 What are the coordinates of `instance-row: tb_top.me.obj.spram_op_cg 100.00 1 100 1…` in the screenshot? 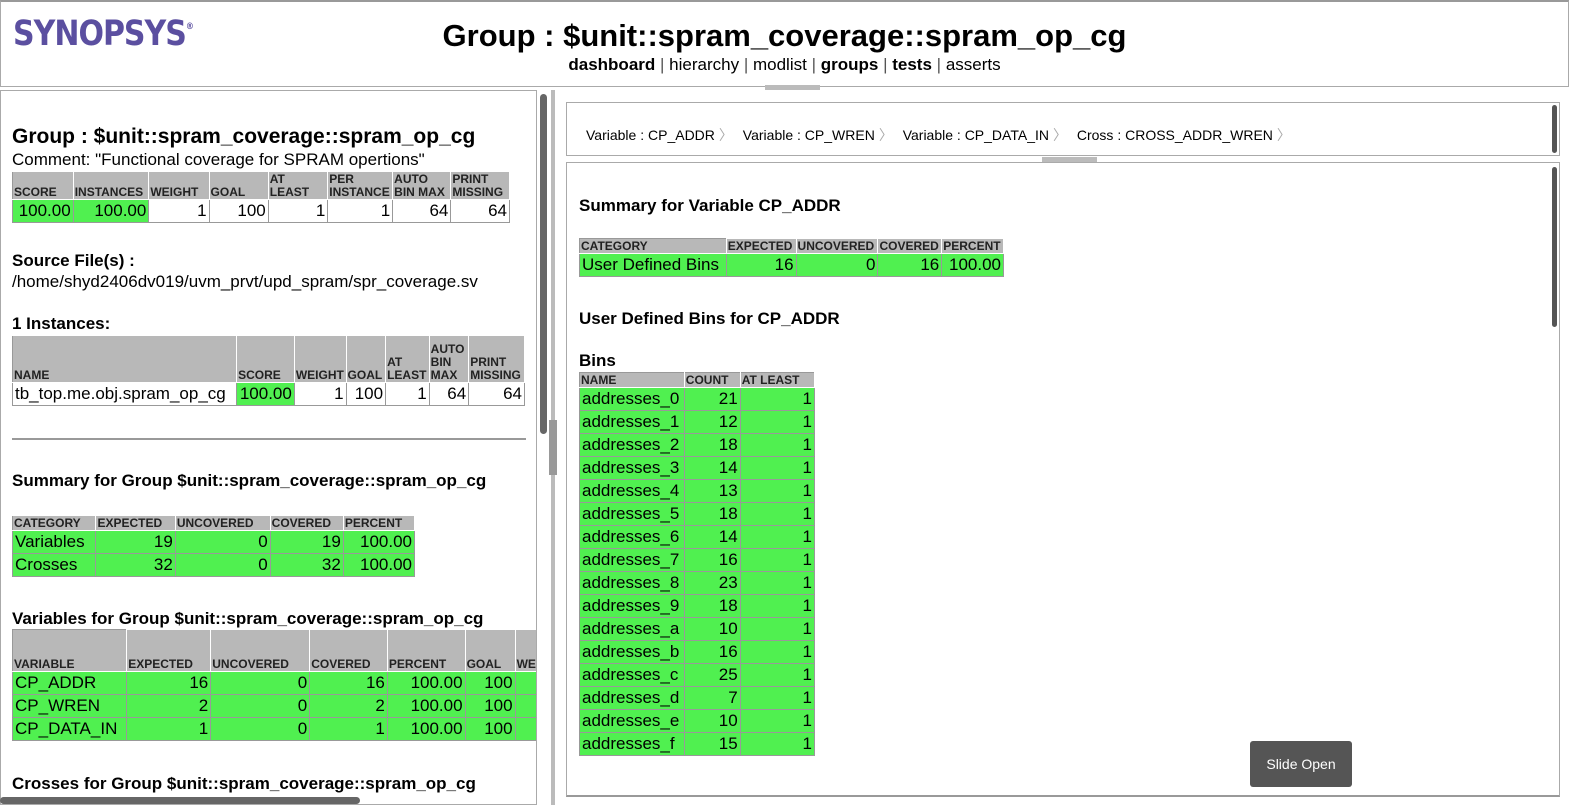 It's located at (268, 394).